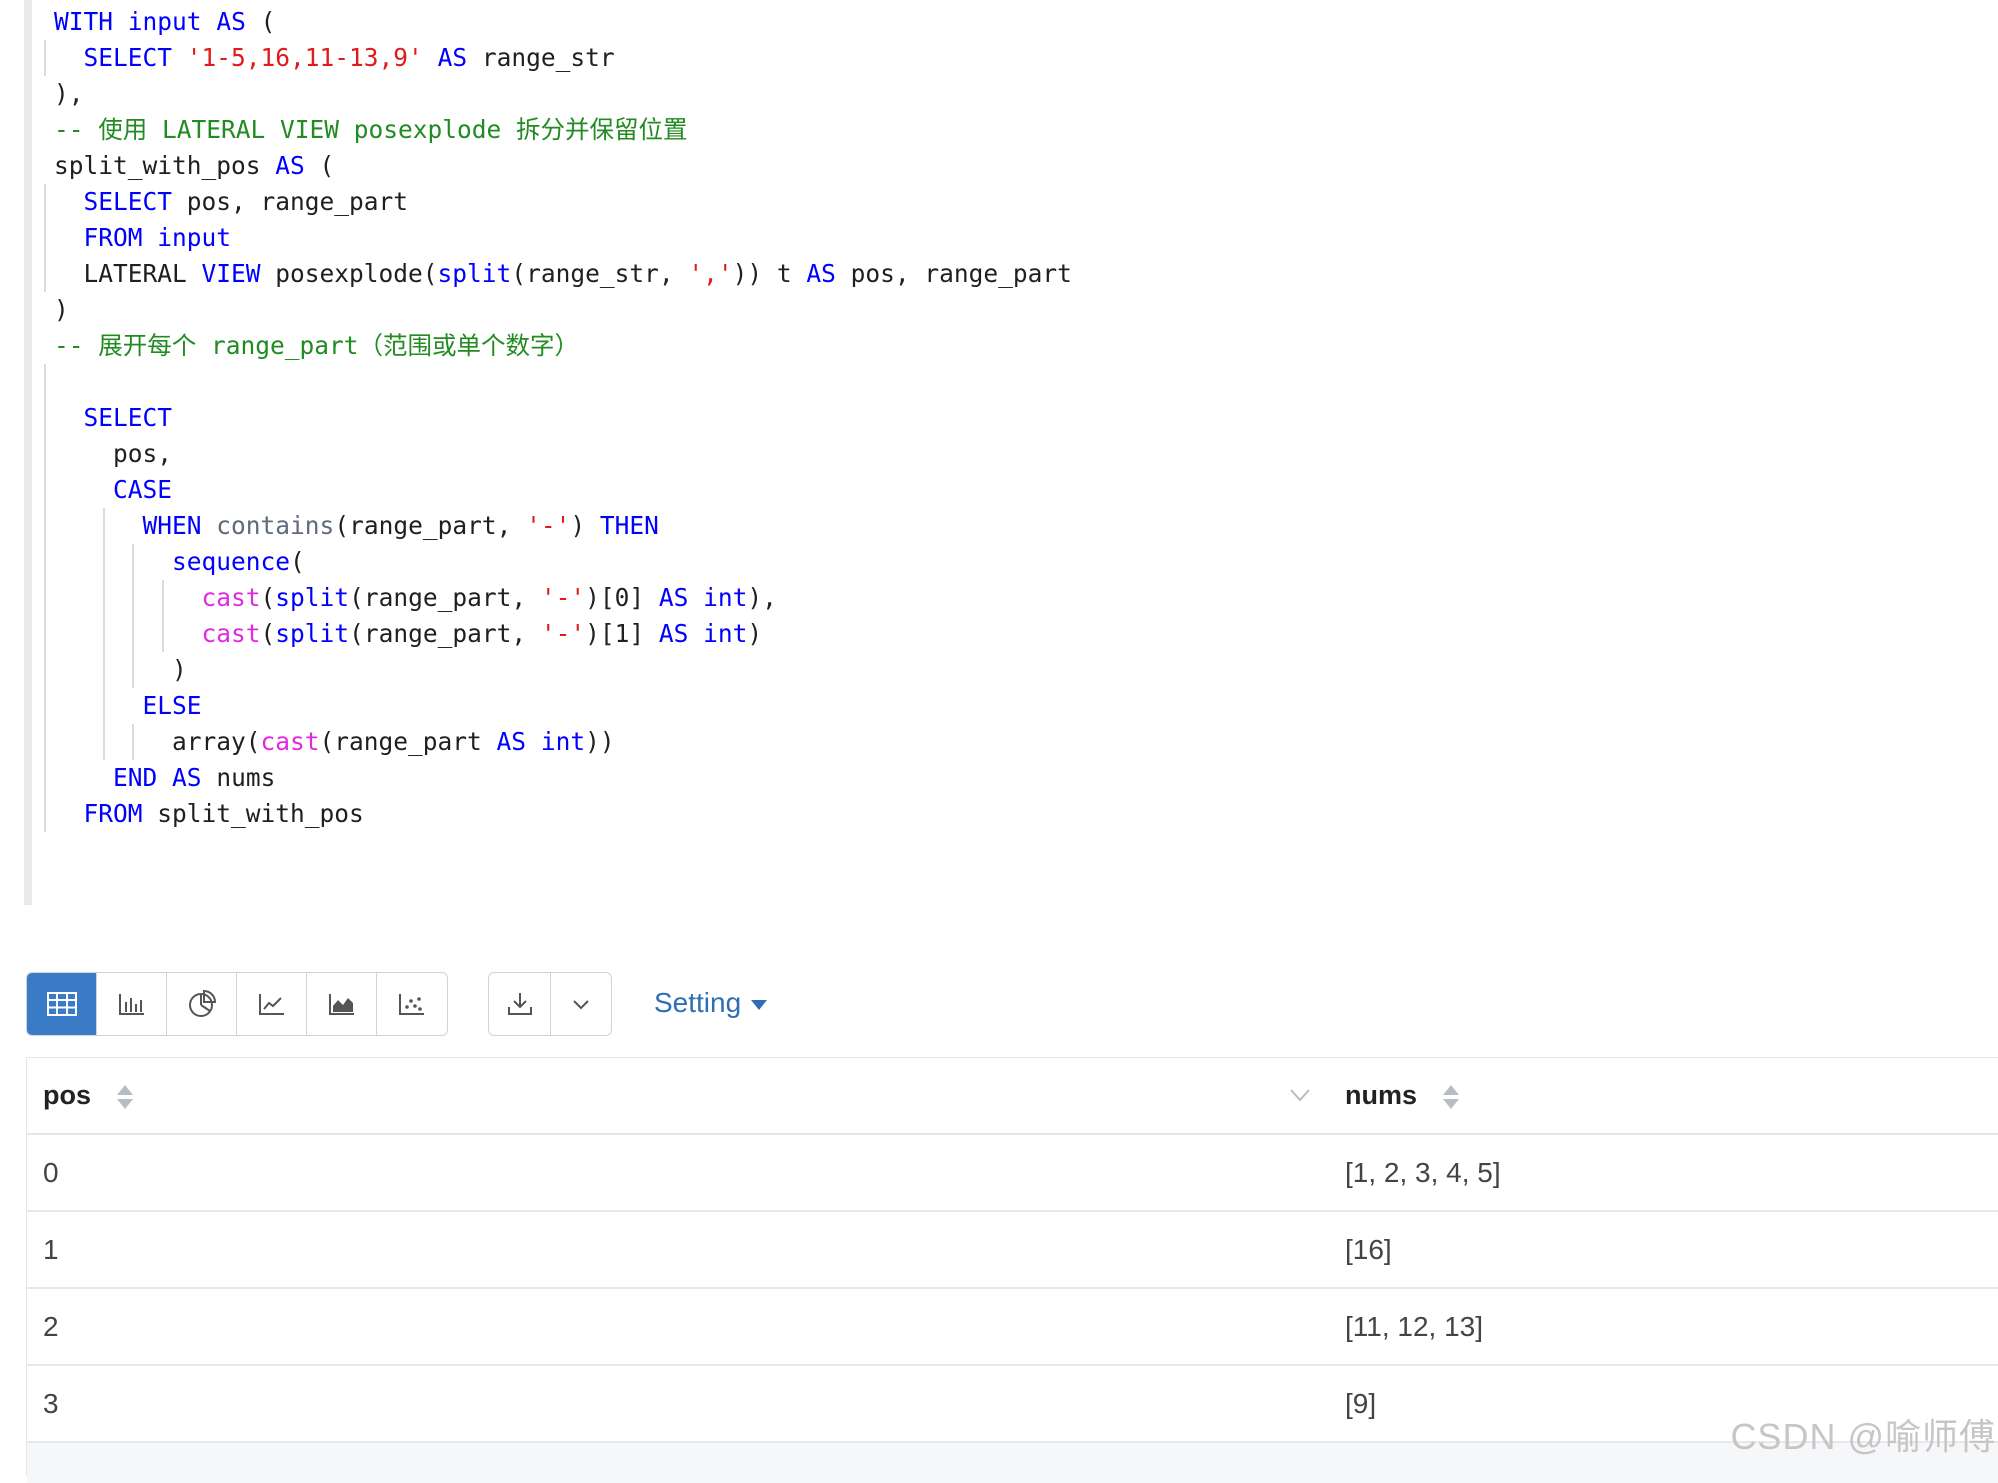  I want to click on area-chart-button, so click(342, 1004).